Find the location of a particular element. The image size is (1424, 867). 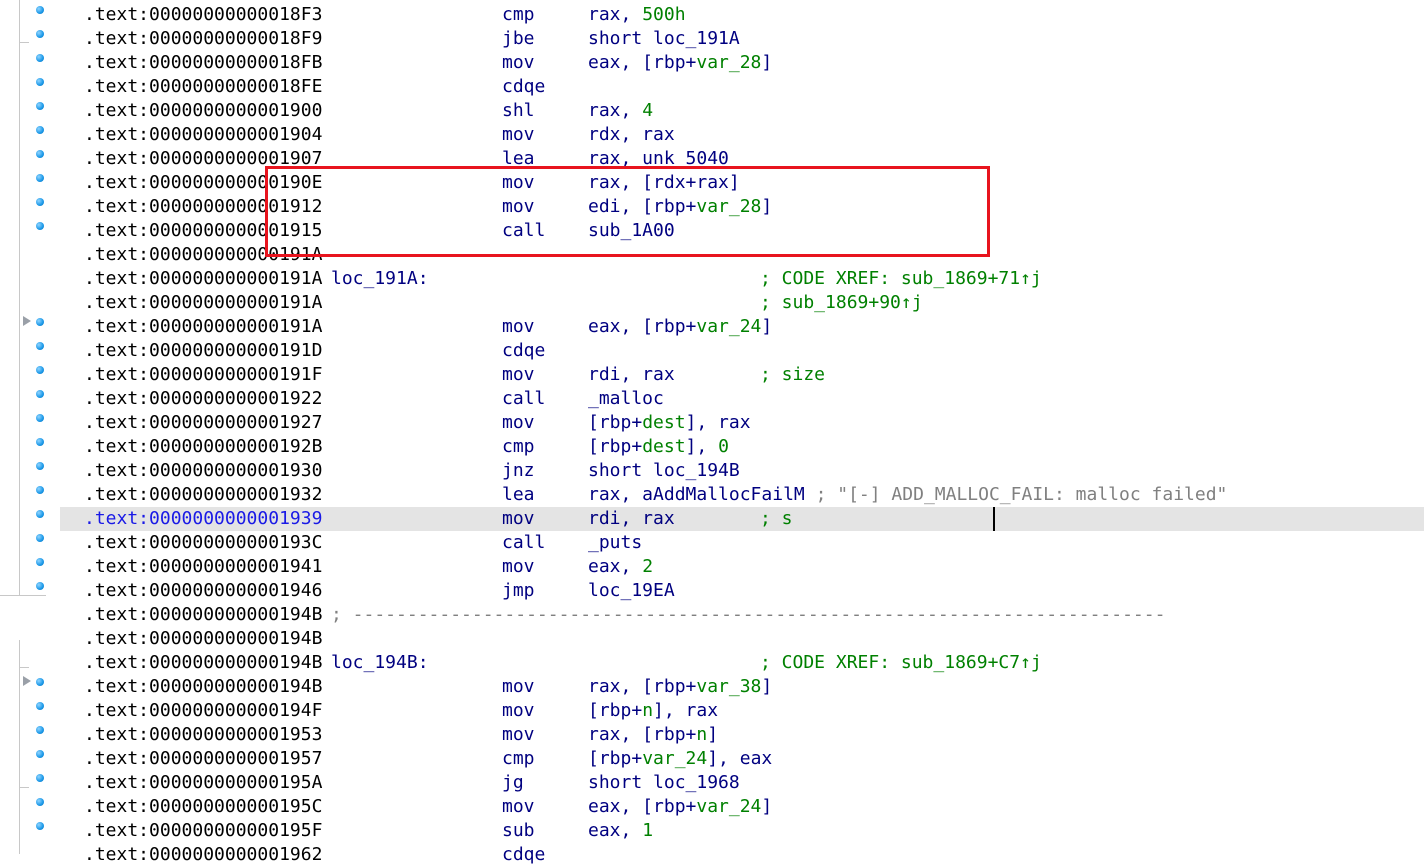

instruction-operands: eax, [rbp+var_28] is located at coordinates (680, 63).